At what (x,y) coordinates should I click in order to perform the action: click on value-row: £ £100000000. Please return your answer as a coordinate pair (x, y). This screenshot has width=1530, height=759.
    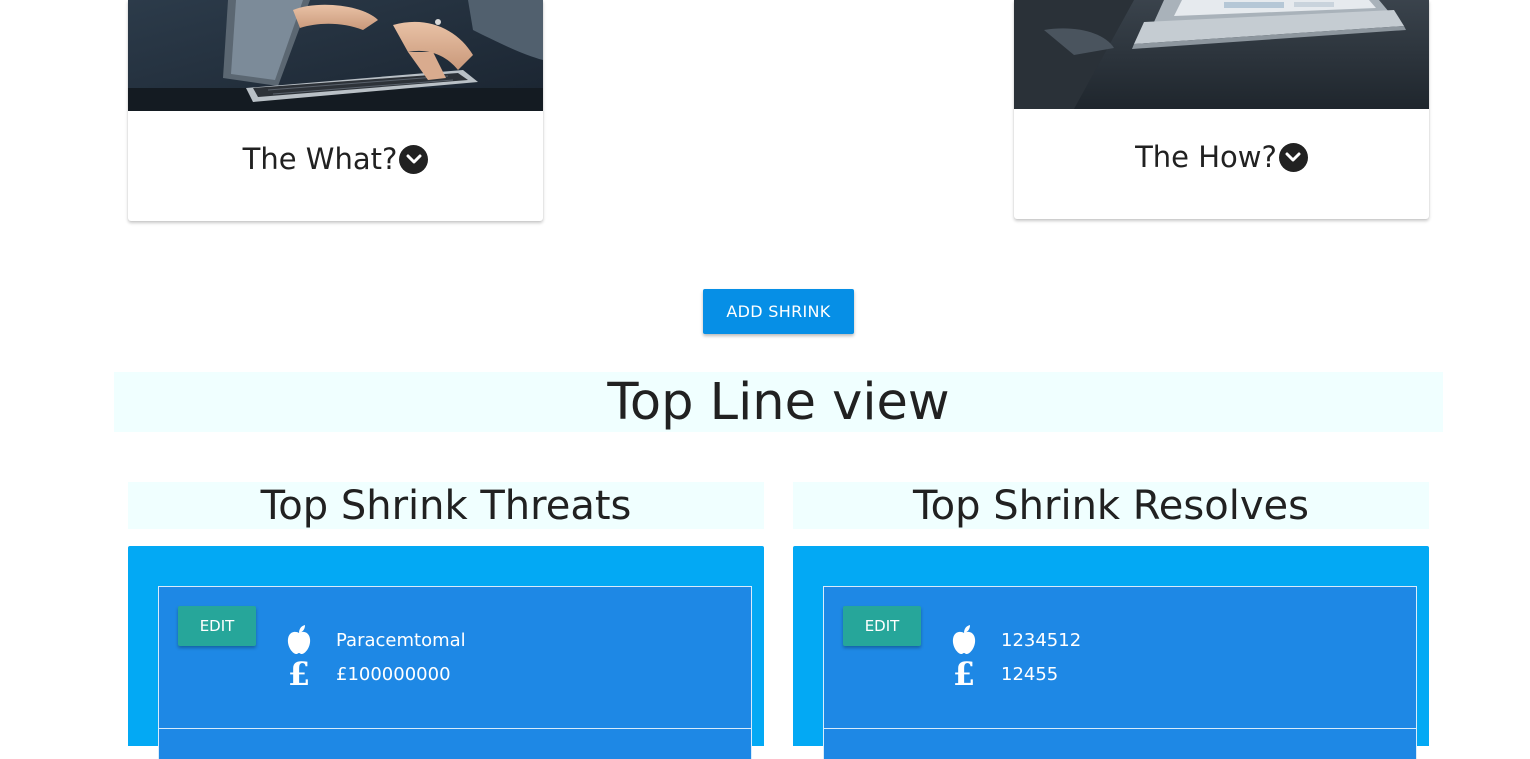
    Looking at the image, I should click on (367, 674).